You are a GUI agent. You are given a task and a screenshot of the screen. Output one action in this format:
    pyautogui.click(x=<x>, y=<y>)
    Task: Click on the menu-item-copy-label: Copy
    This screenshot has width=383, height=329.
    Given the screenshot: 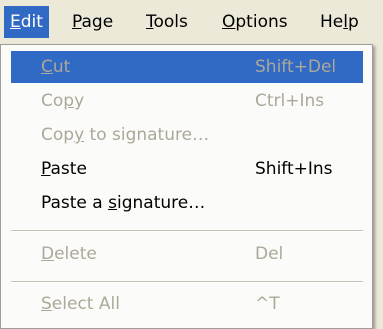 What is the action you would take?
    pyautogui.click(x=62, y=101)
    